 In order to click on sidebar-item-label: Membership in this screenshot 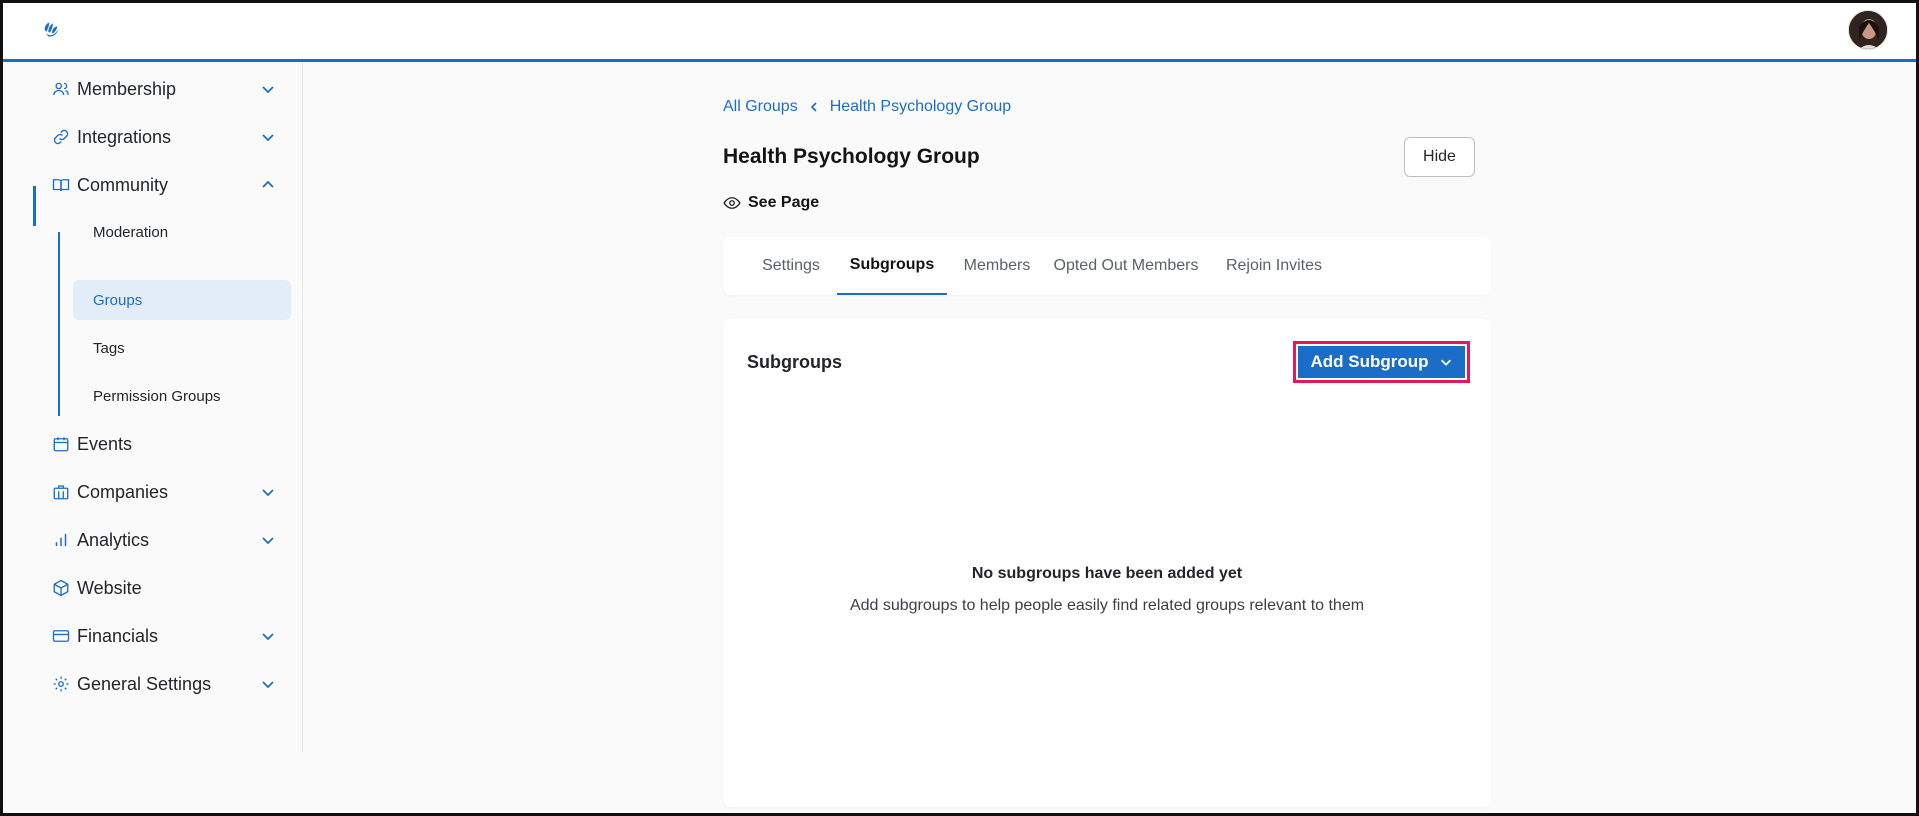, I will do `click(127, 88)`.